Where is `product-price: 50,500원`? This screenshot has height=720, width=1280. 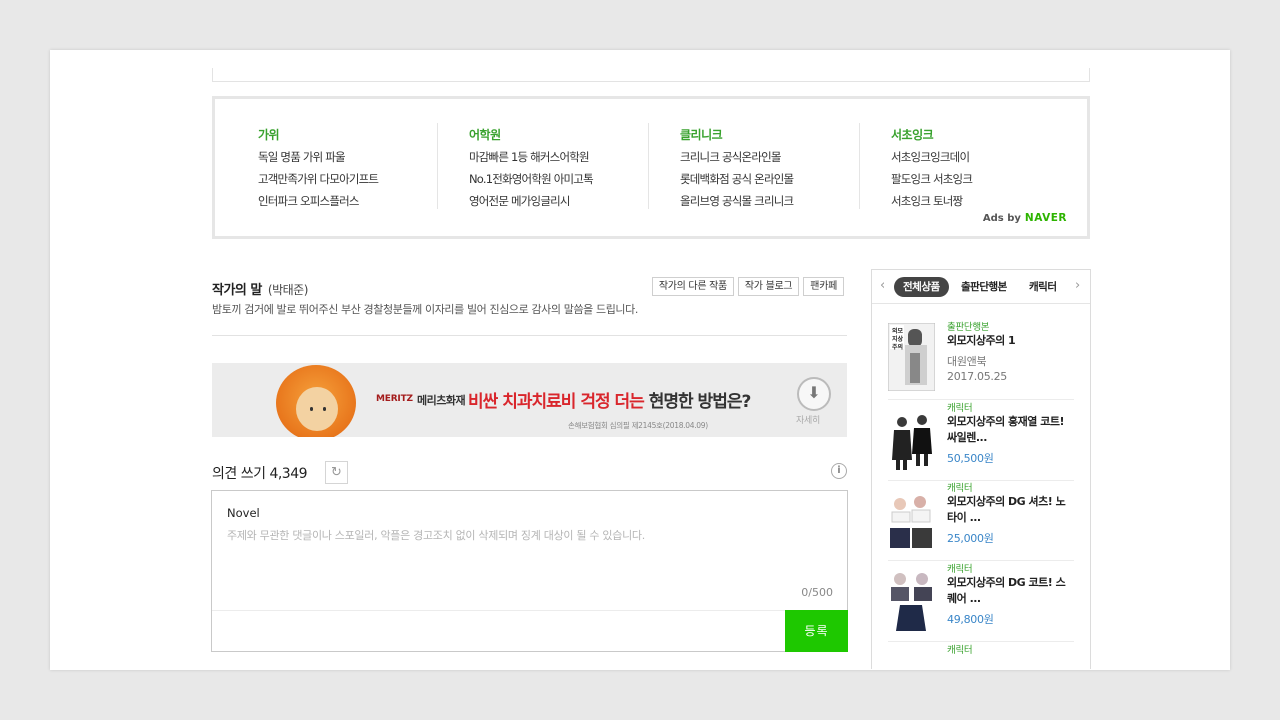 product-price: 50,500원 is located at coordinates (970, 458).